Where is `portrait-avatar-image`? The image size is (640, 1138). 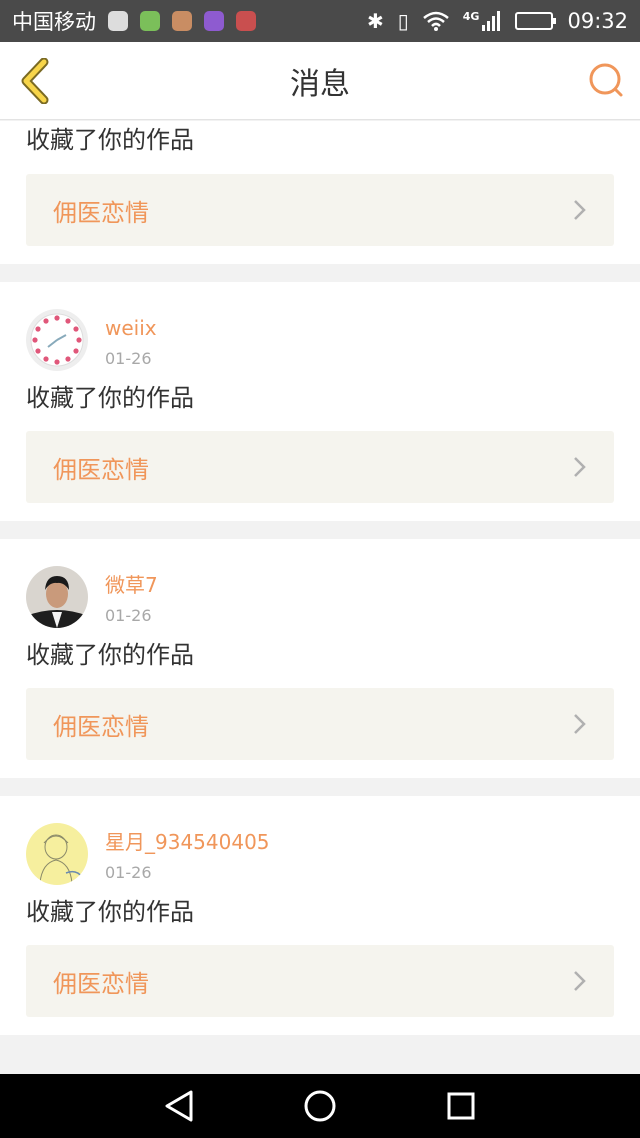 portrait-avatar-image is located at coordinates (57, 597).